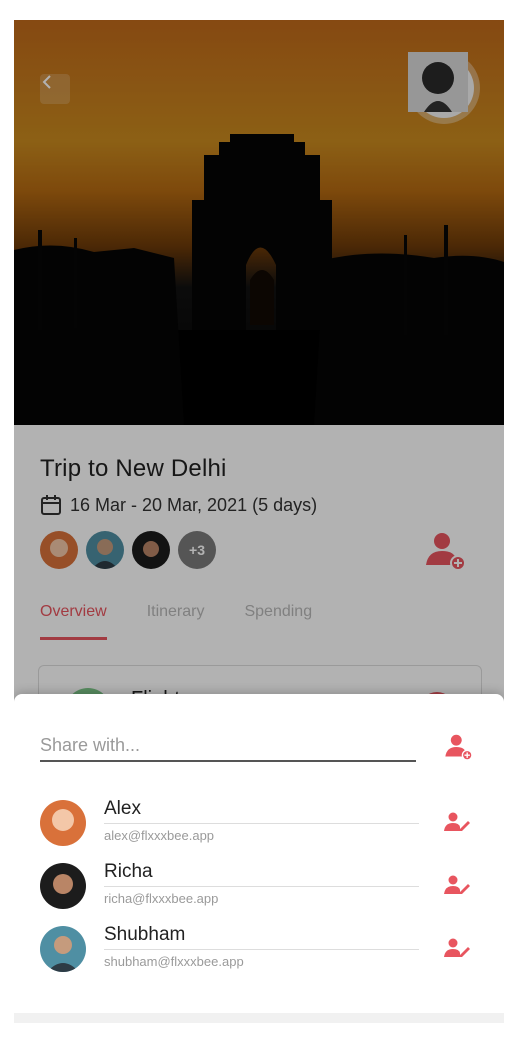  What do you see at coordinates (161, 898) in the screenshot?
I see `person-email: richa@flxxxbee.app` at bounding box center [161, 898].